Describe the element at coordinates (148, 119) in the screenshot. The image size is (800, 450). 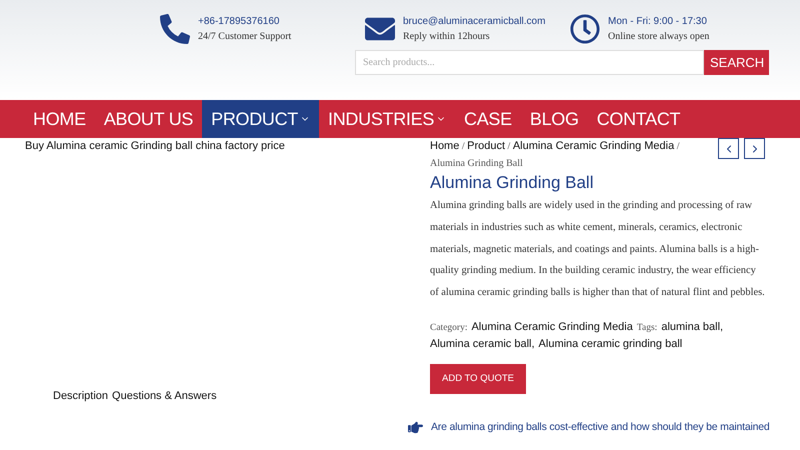
I see `nav-item: ABOUT US` at that location.